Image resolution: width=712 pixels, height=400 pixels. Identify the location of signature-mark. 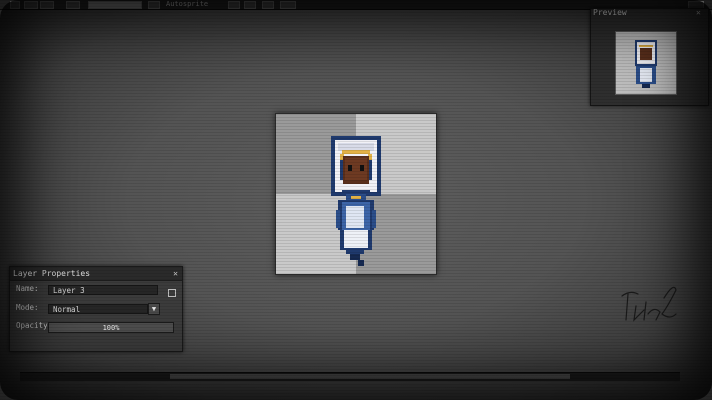
(649, 304).